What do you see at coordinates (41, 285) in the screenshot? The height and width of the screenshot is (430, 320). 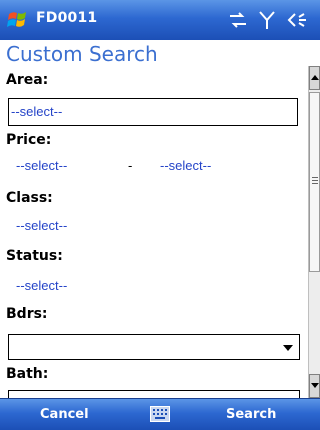 I see `status-select: --select--` at bounding box center [41, 285].